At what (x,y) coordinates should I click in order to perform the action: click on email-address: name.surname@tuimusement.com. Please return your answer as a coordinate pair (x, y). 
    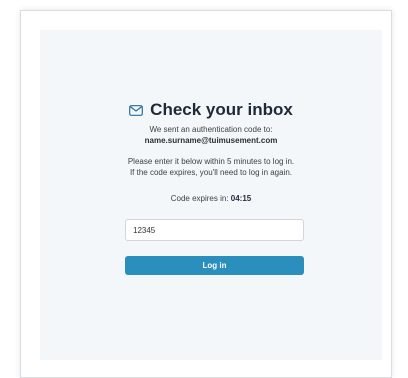
    Looking at the image, I should click on (211, 140).